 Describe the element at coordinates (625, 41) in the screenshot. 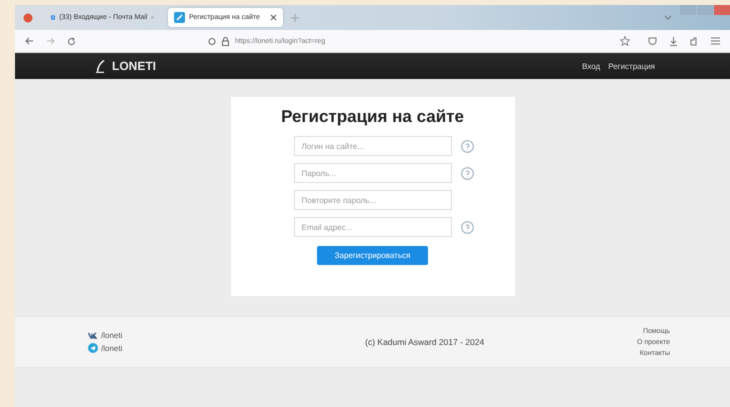

I see `star-icon` at that location.